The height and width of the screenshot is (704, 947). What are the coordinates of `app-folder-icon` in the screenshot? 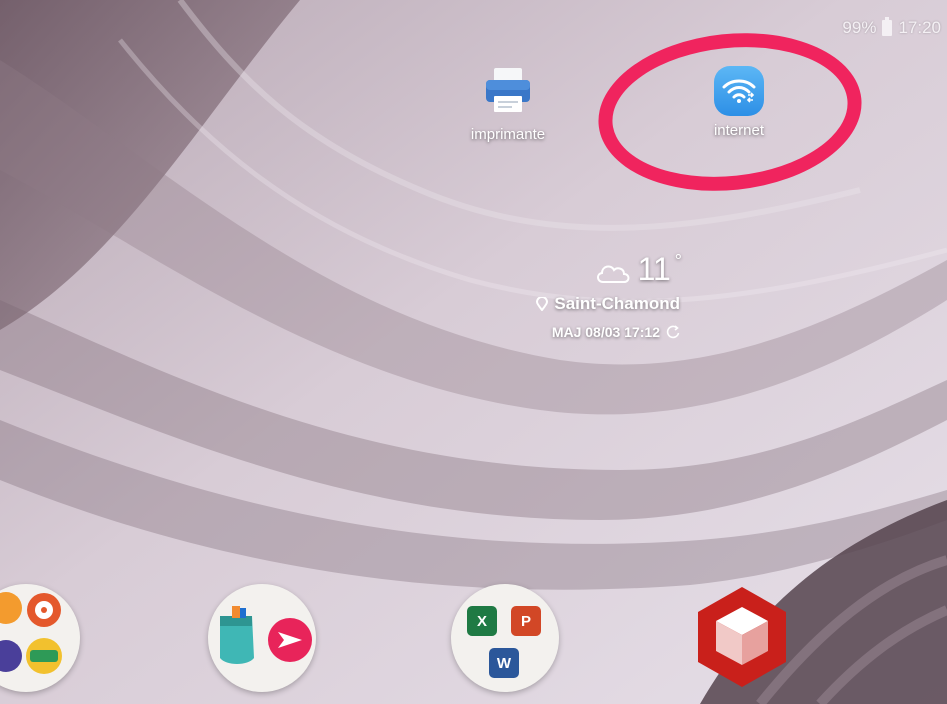 It's located at (266, 635).